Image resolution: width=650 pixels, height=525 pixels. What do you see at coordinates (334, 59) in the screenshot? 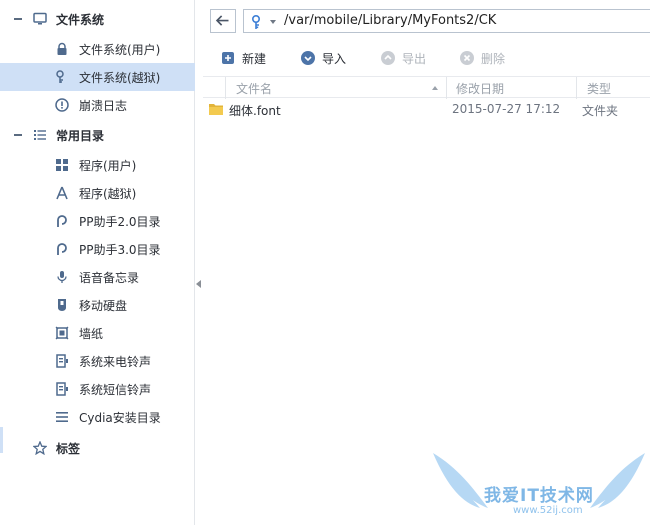
I see `import-button-label: 导入` at bounding box center [334, 59].